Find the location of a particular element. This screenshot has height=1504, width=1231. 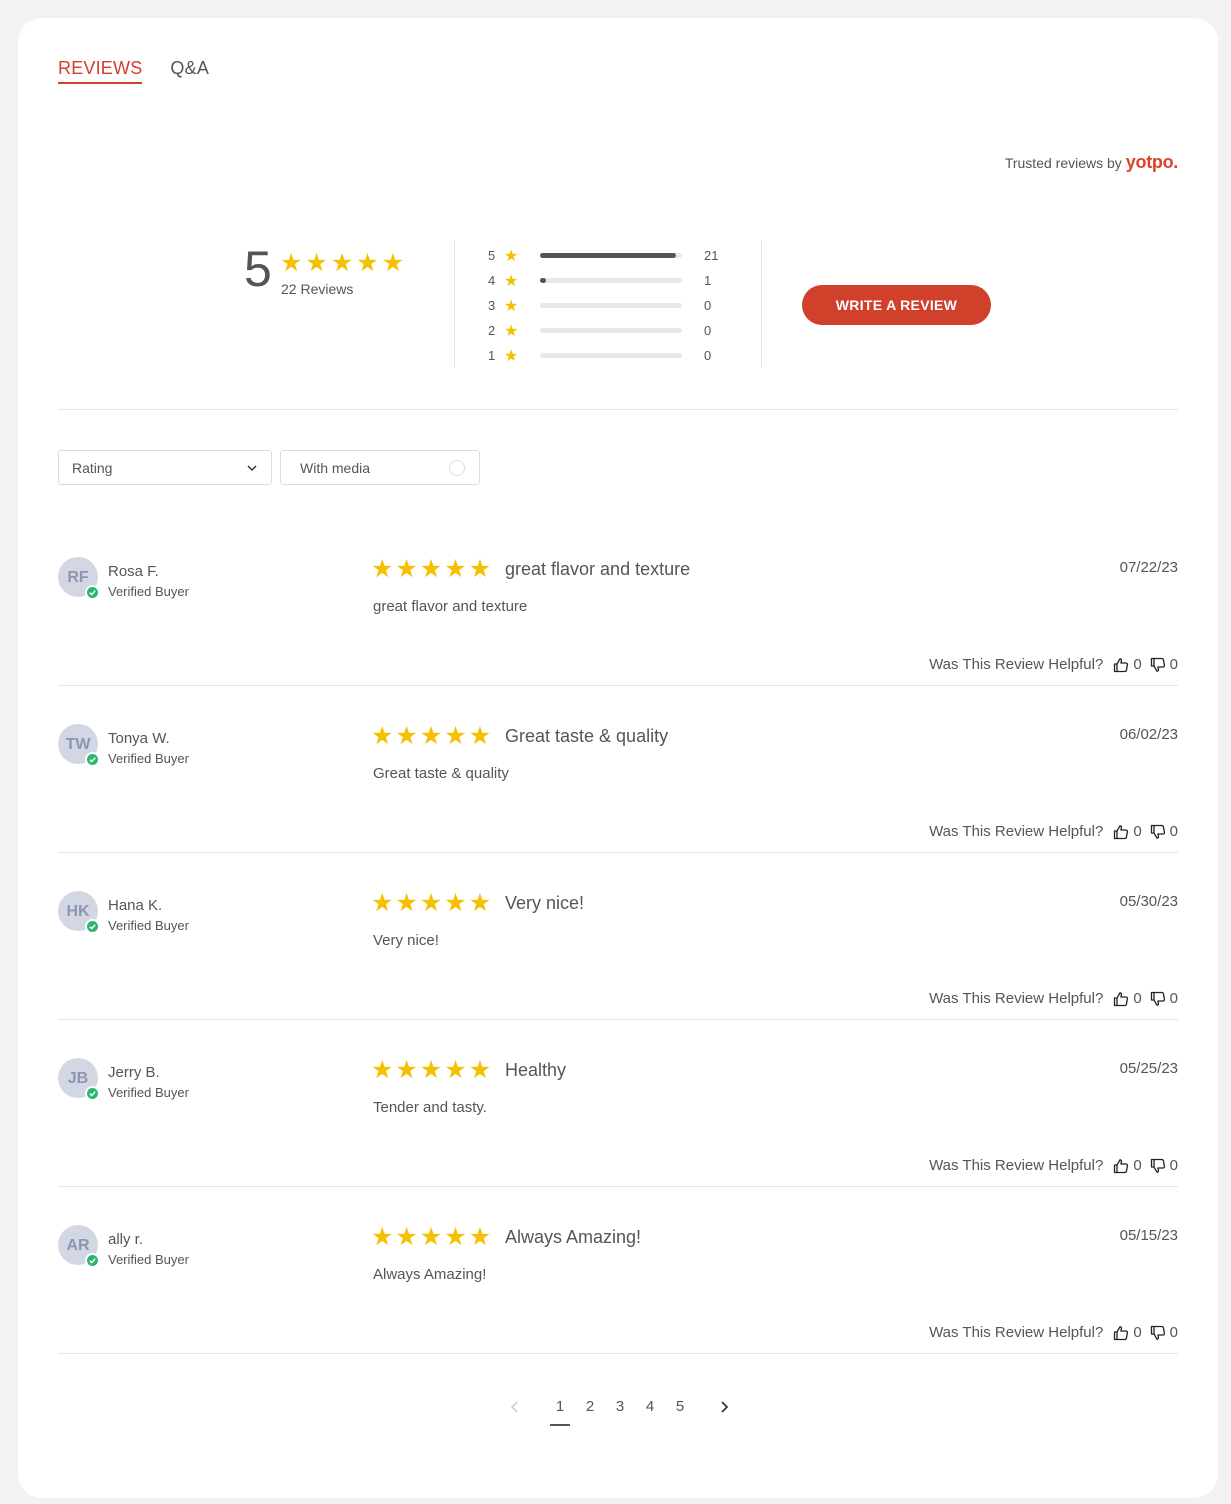

review-body: Very nice! is located at coordinates (406, 940).